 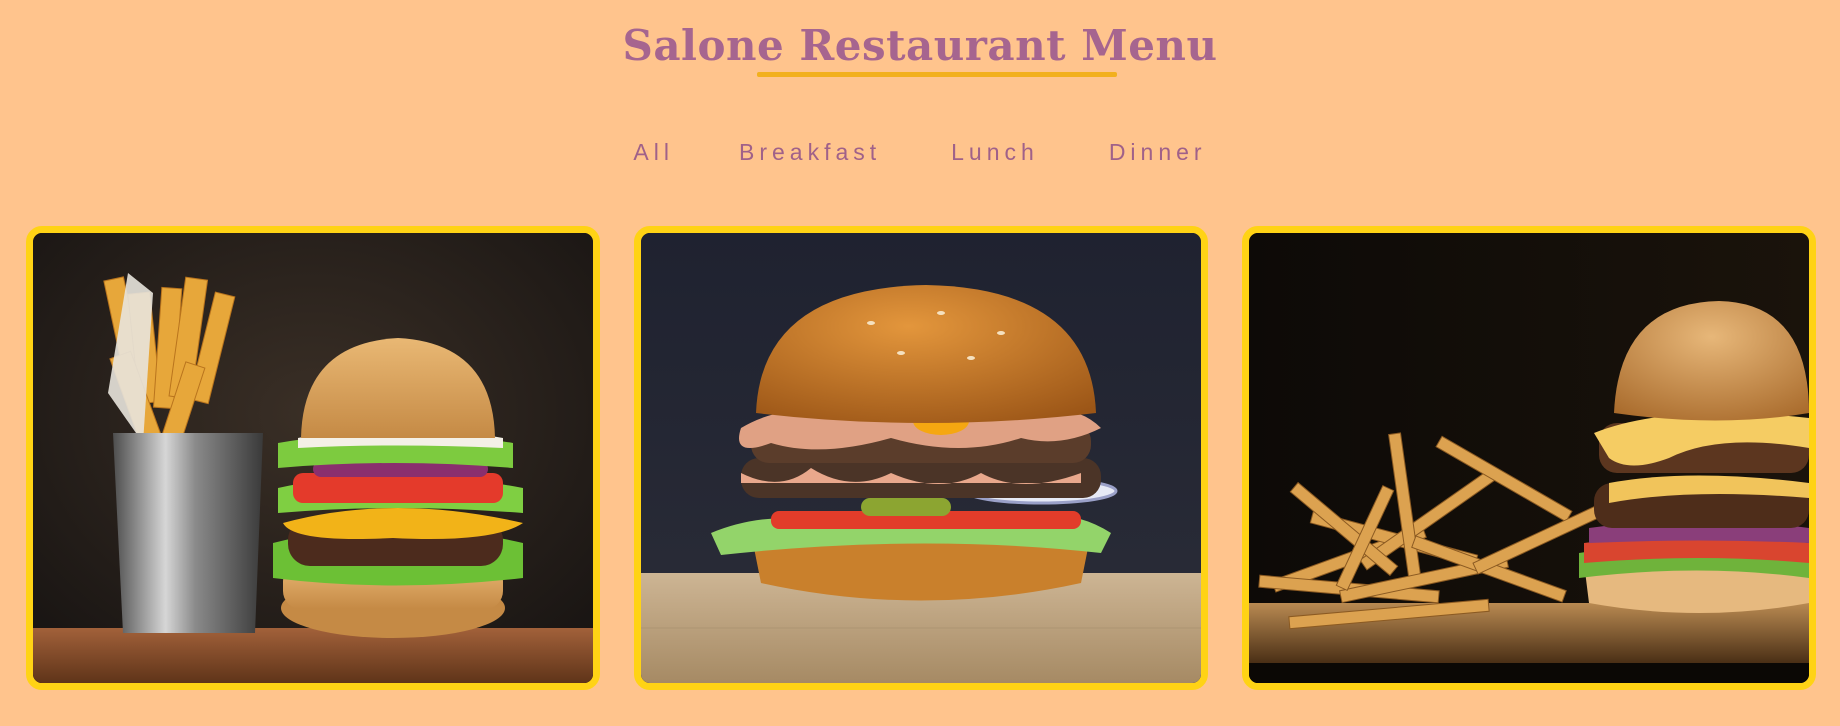 I want to click on filter-dinner-button: Dinner, so click(x=1158, y=152).